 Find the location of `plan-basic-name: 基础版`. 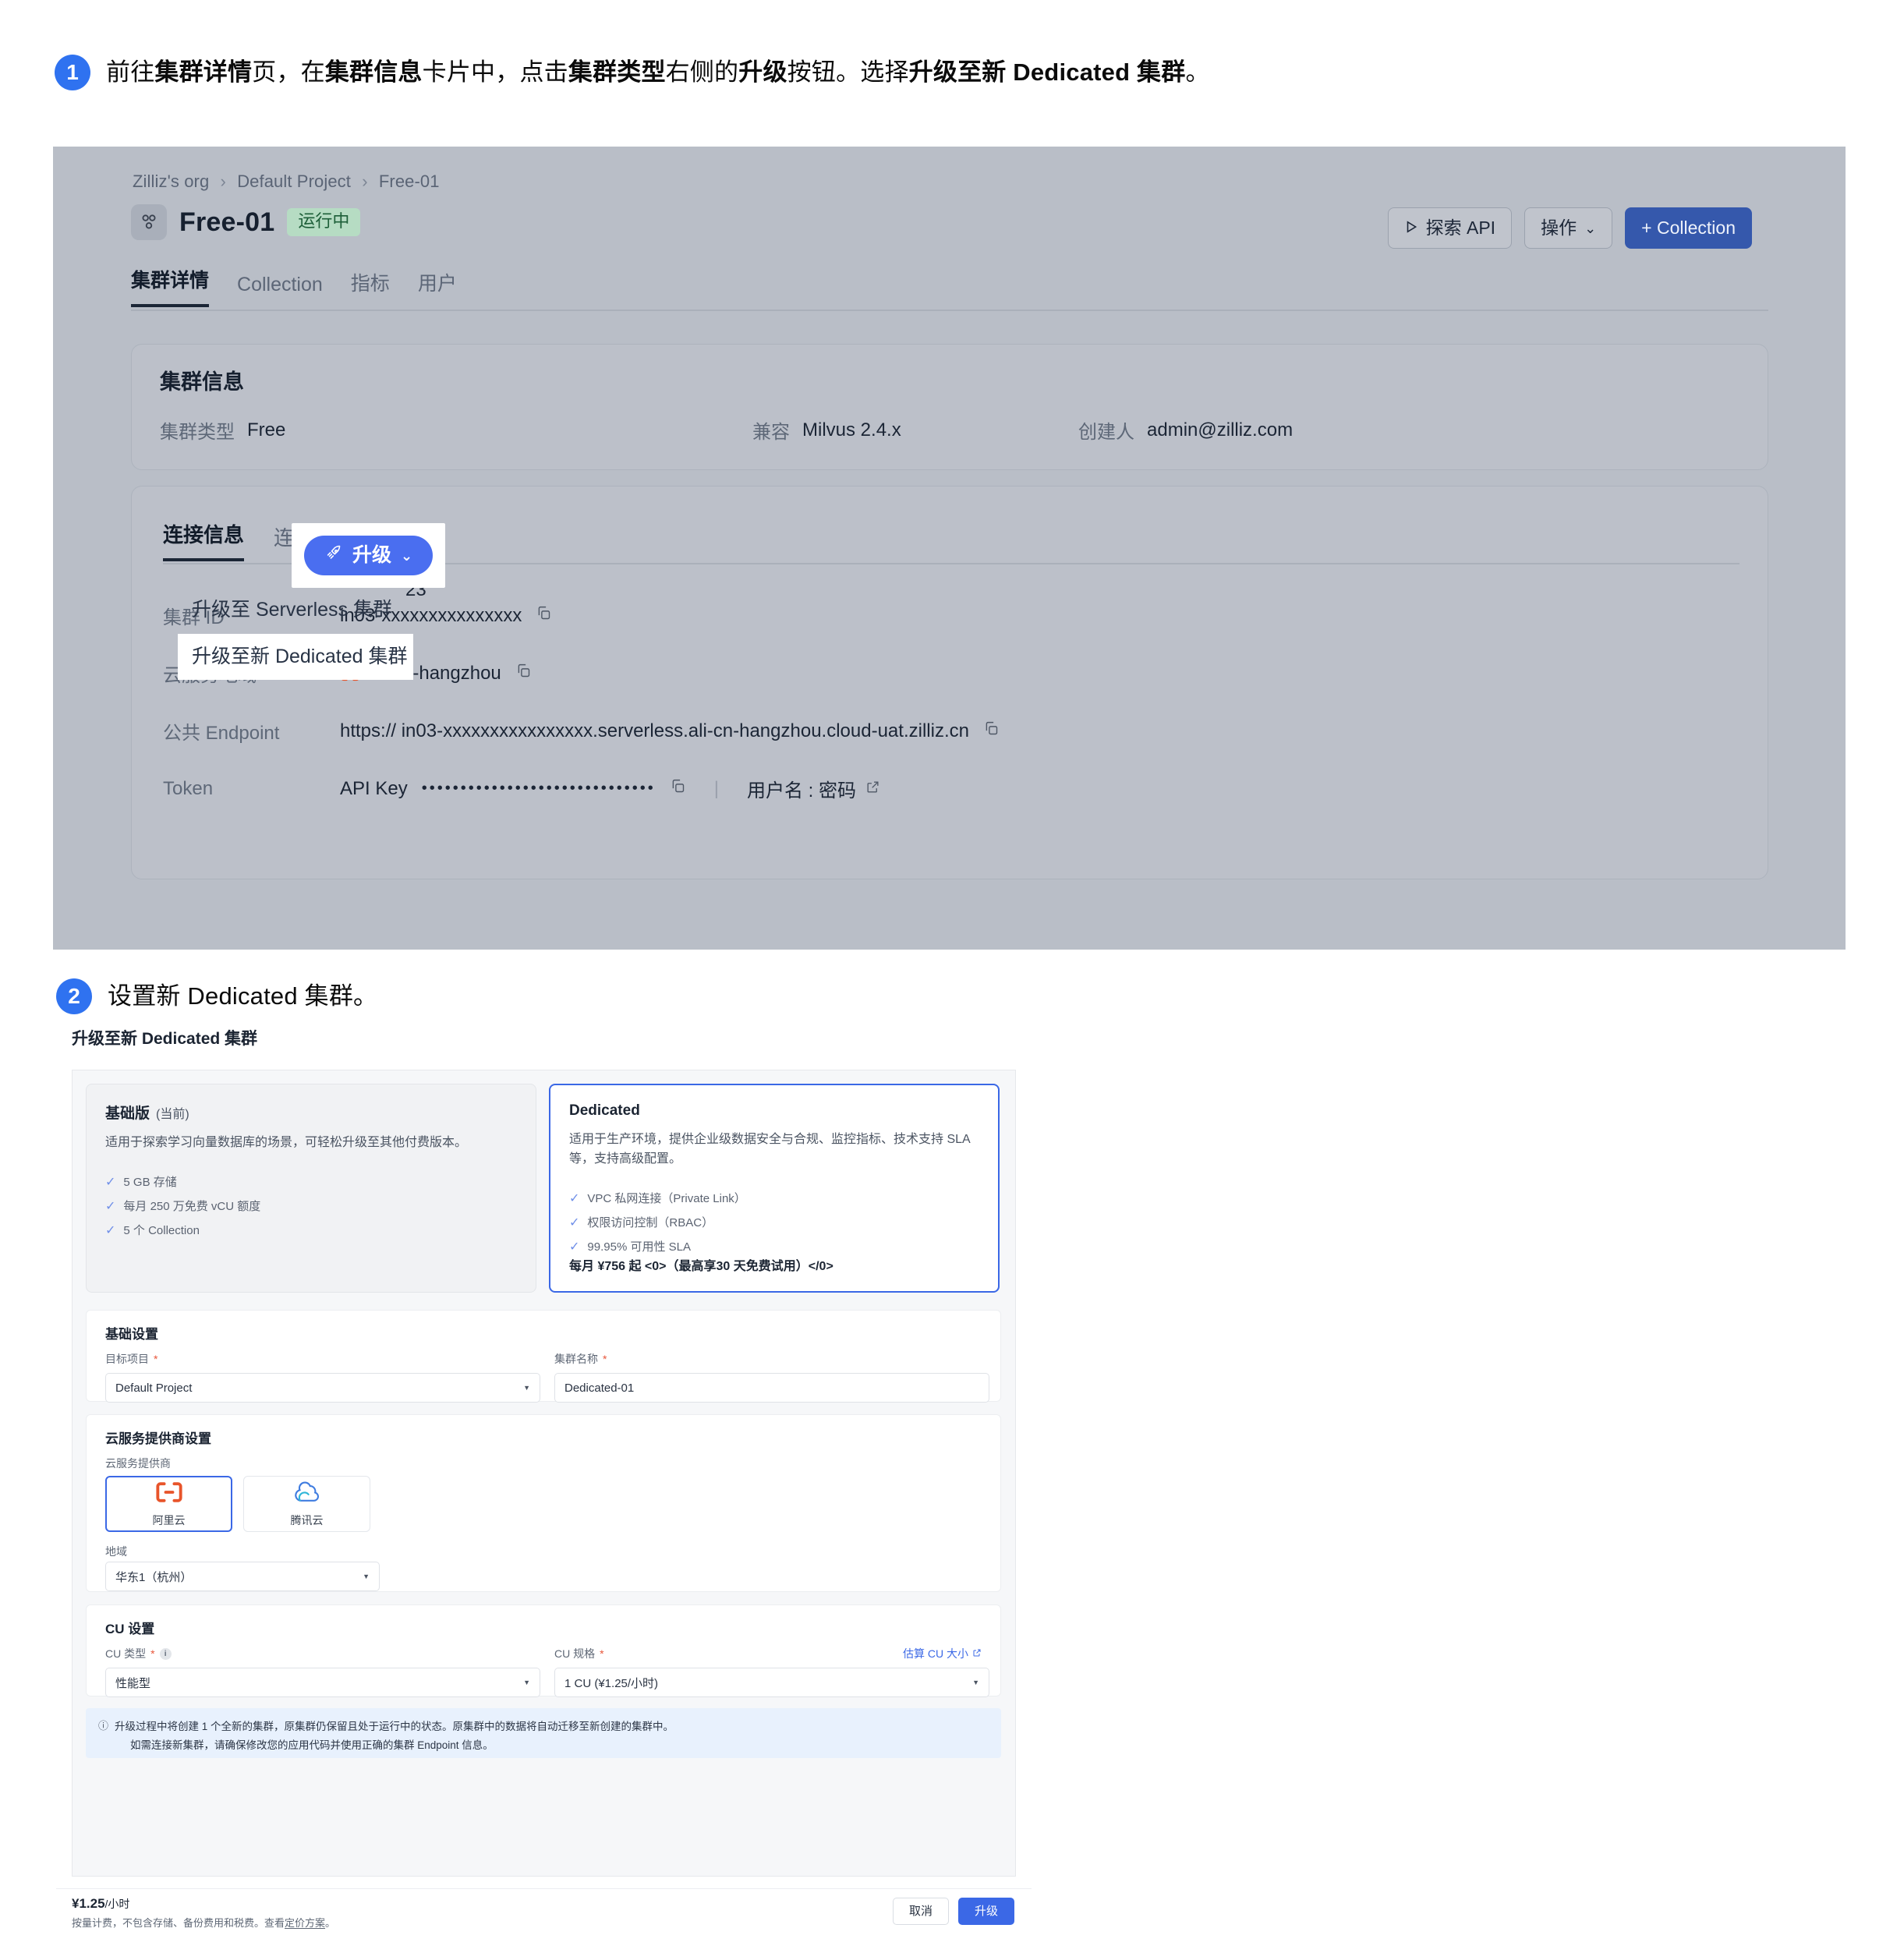

plan-basic-name: 基础版 is located at coordinates (128, 1114).